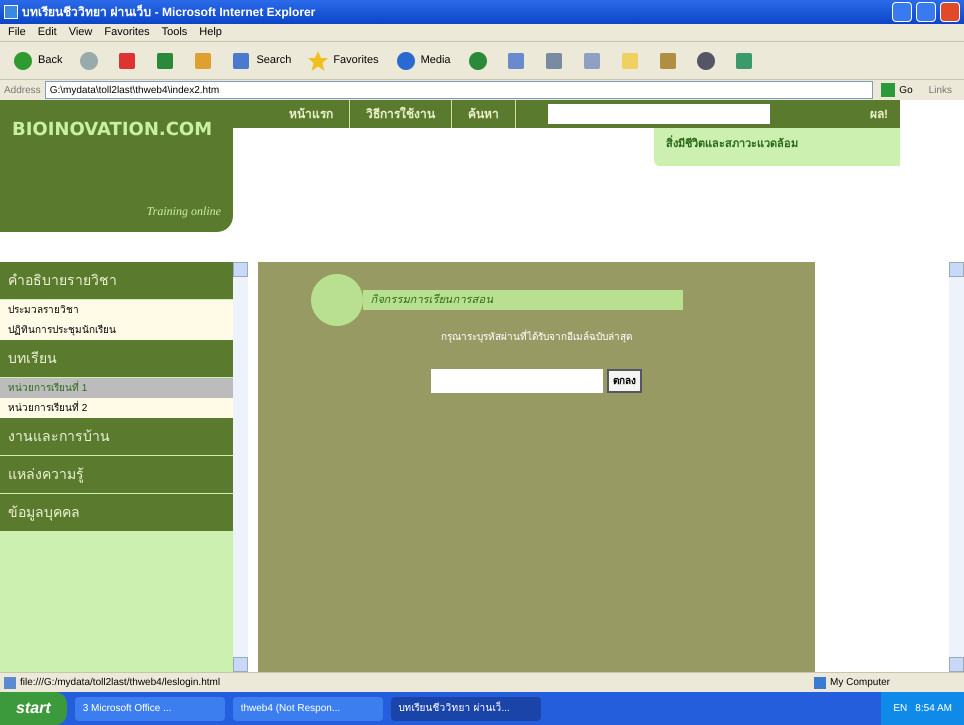 This screenshot has height=725, width=964. I want to click on zone-label: My Computer, so click(861, 683).